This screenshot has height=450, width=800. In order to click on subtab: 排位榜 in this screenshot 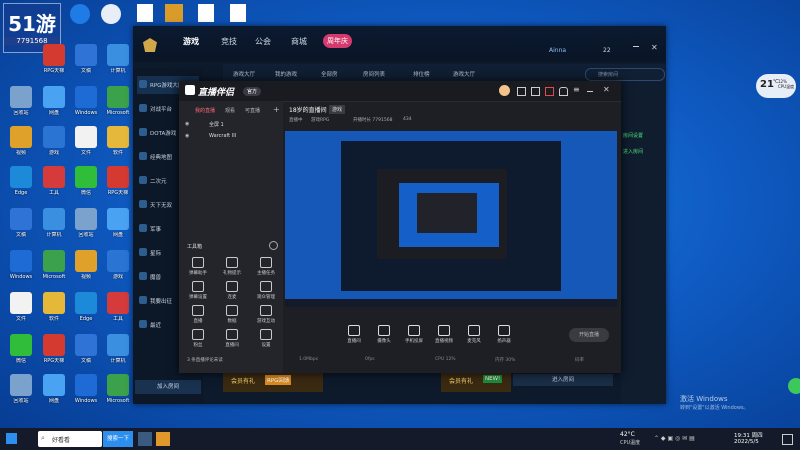, I will do `click(421, 74)`.